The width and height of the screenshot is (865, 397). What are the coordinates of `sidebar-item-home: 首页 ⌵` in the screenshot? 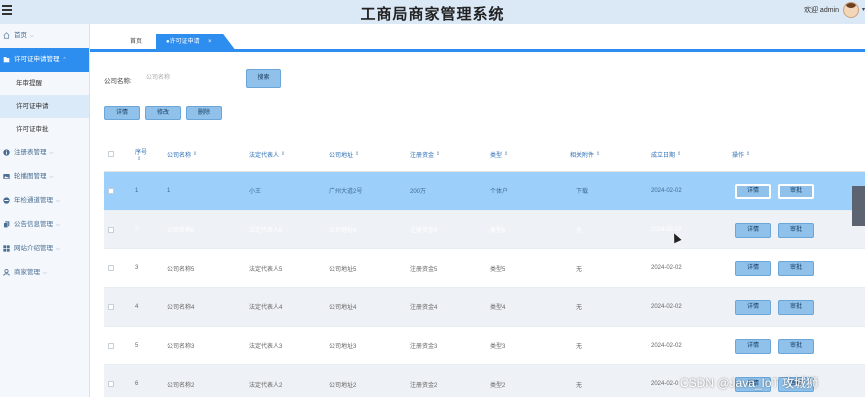 It's located at (44, 36).